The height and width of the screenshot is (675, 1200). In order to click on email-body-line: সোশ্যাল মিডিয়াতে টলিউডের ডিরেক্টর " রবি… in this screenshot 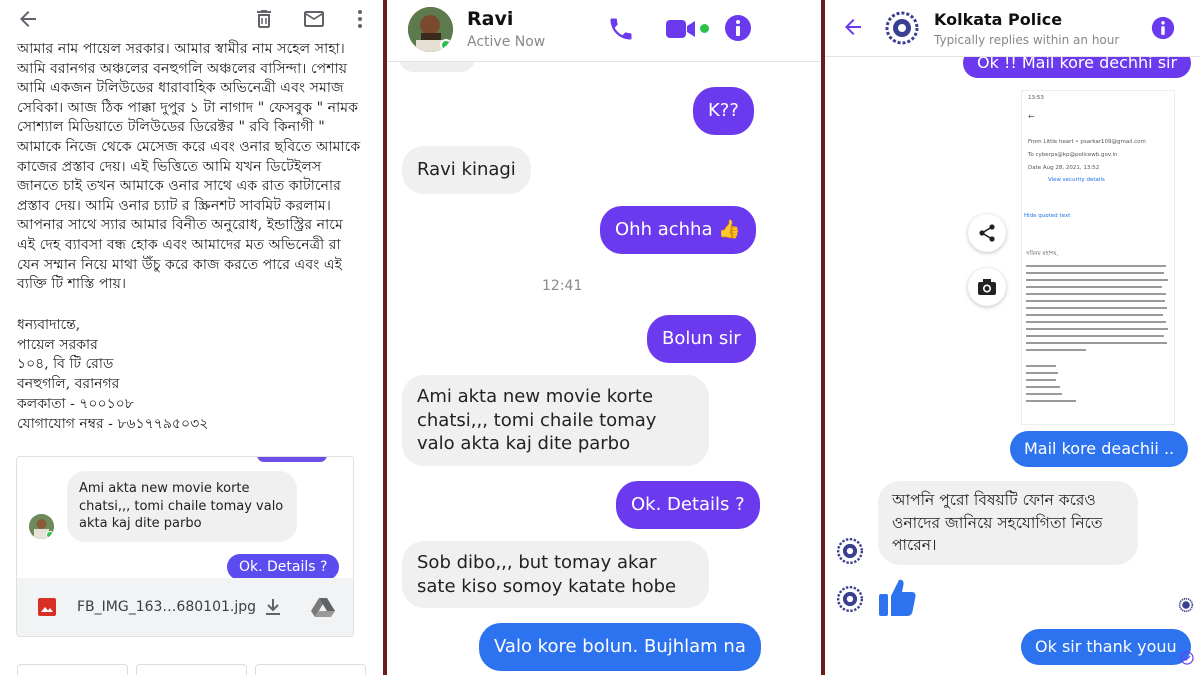, I will do `click(171, 127)`.